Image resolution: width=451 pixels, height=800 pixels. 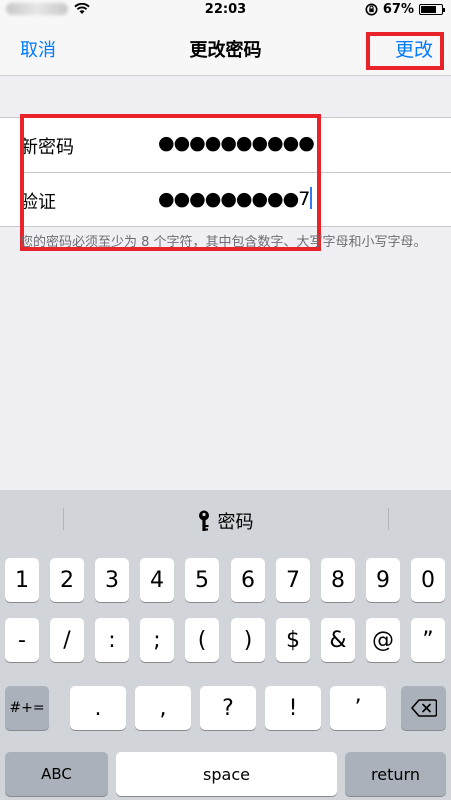 What do you see at coordinates (202, 640) in the screenshot?
I see `key-open-paren: (` at bounding box center [202, 640].